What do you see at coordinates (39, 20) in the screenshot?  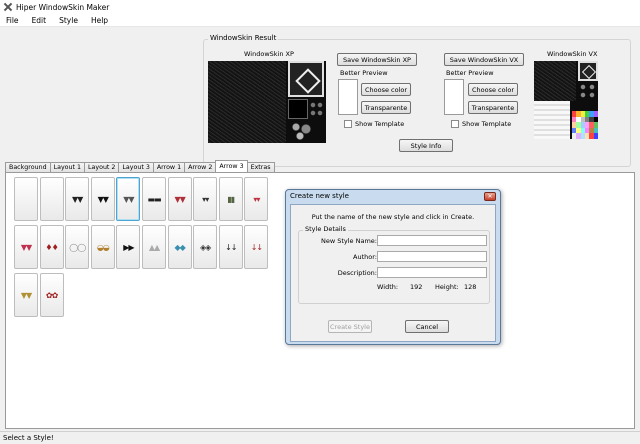 I see `menu-edit: Edit` at bounding box center [39, 20].